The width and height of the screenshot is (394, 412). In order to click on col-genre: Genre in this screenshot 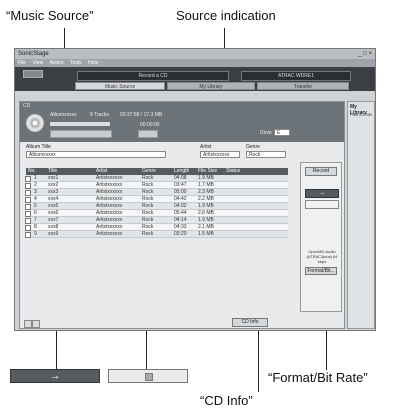, I will do `click(149, 171)`.